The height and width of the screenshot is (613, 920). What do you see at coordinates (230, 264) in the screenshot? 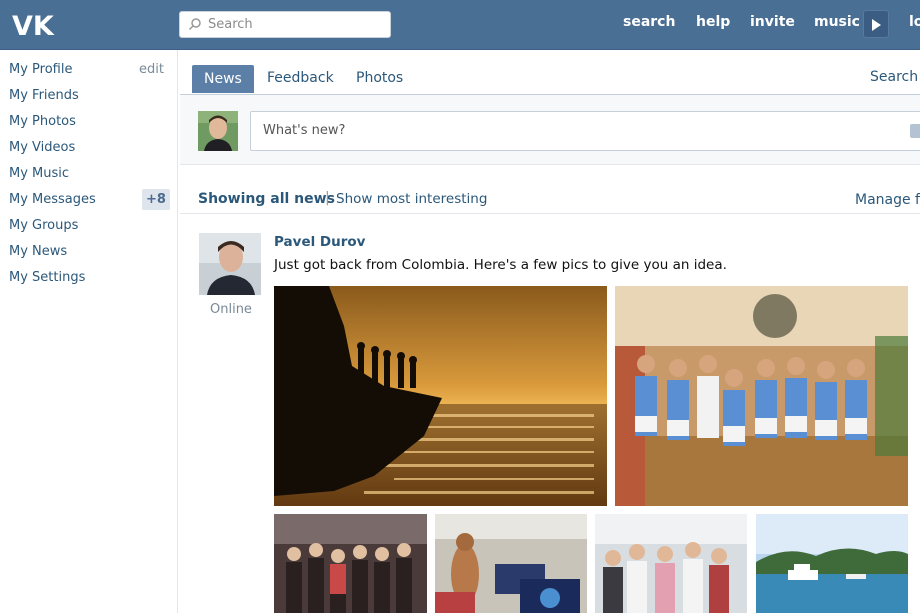
I see `author-avatar` at bounding box center [230, 264].